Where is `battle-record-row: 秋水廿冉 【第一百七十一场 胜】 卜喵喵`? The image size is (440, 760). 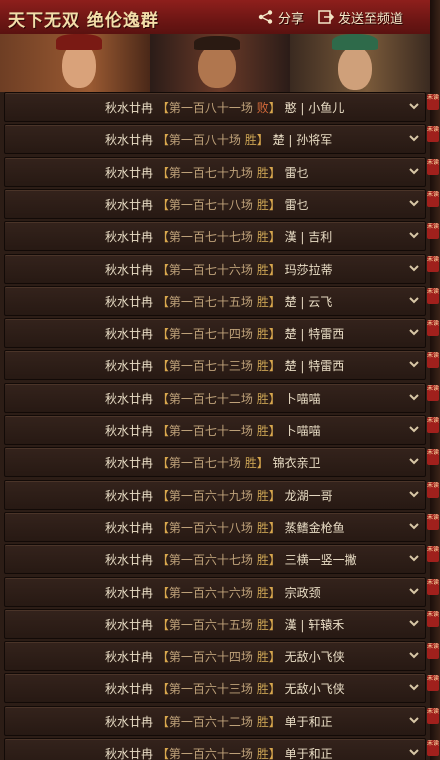 battle-record-row: 秋水廿冉 【第一百七十一场 胜】 卜喵喵 is located at coordinates (215, 430).